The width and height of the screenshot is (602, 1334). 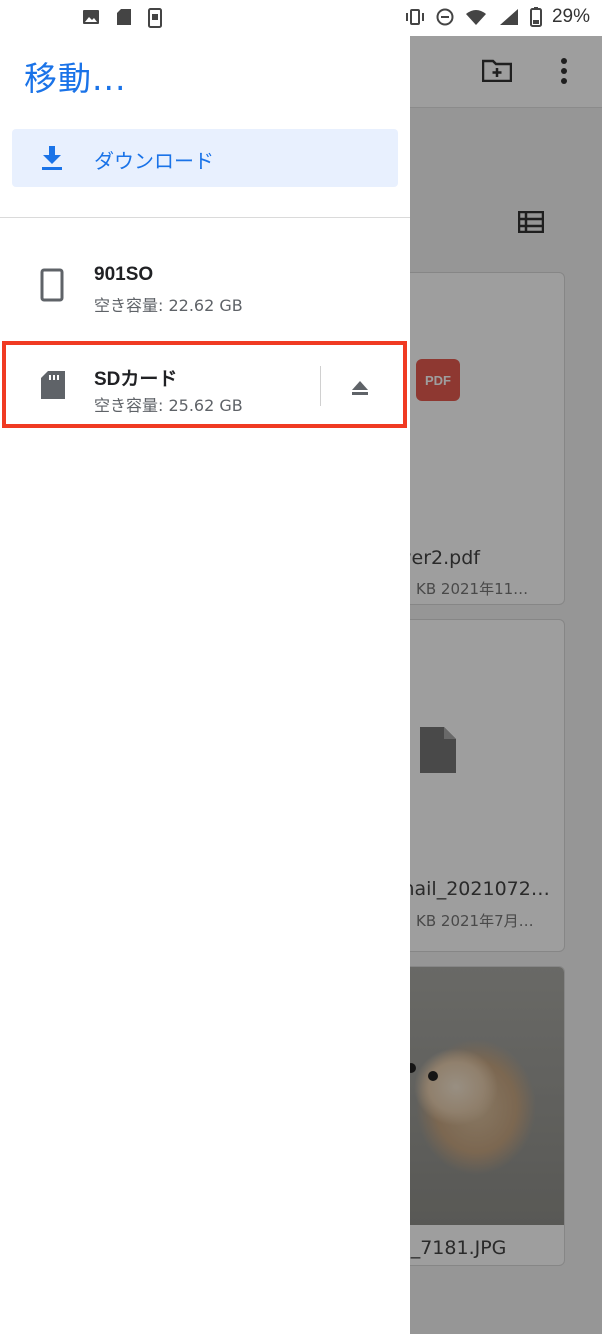 What do you see at coordinates (445, 17) in the screenshot?
I see `dnd-icon` at bounding box center [445, 17].